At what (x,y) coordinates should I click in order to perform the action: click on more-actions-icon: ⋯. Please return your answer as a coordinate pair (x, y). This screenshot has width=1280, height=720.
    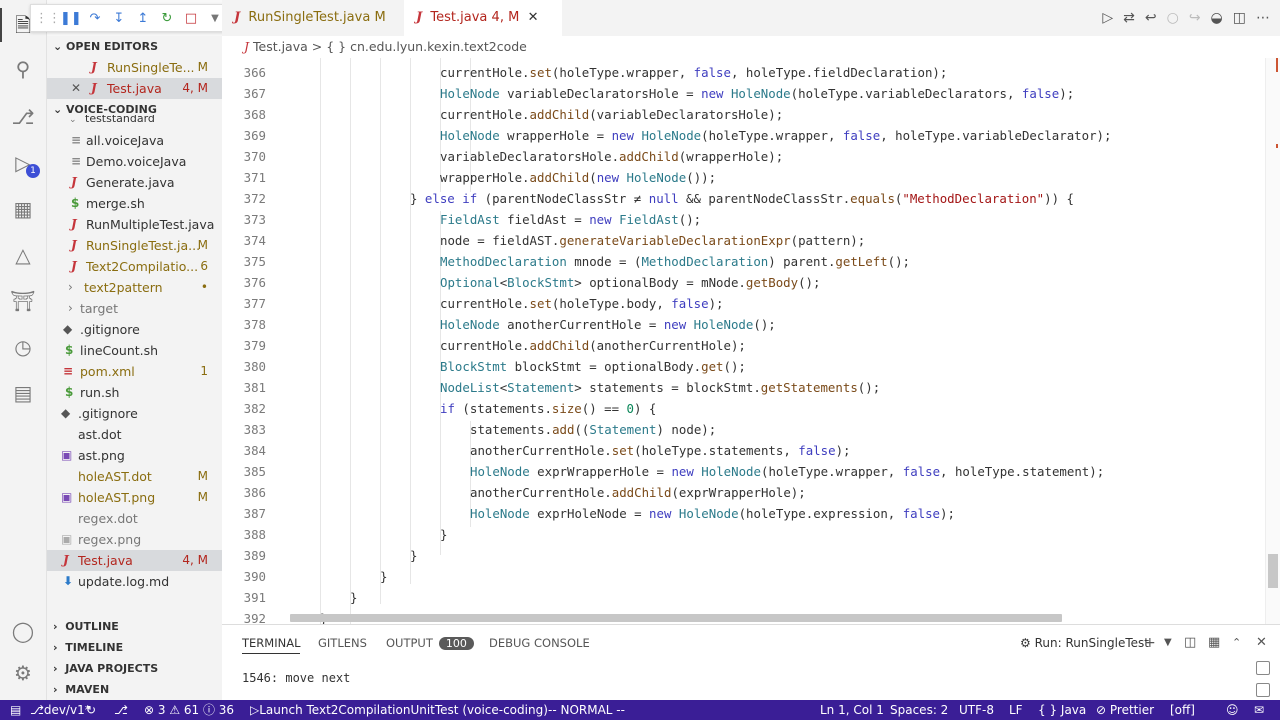
    Looking at the image, I should click on (1263, 18).